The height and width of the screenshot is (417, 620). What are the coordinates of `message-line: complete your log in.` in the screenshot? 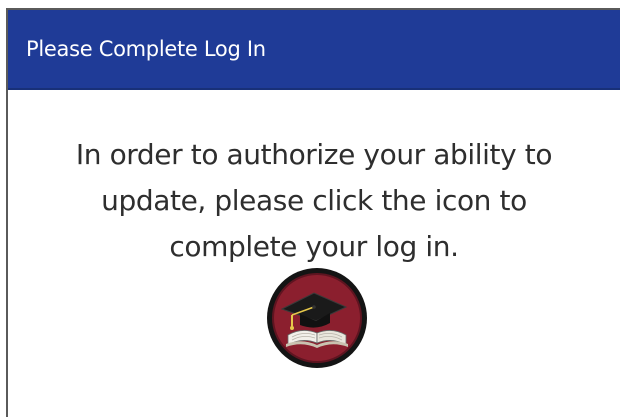 It's located at (314, 246).